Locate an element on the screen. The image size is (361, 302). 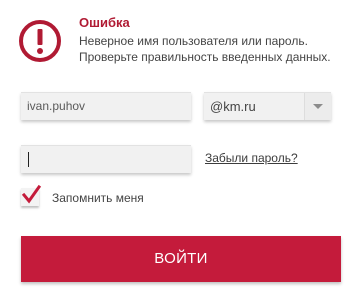
domain-select: @km.ru is located at coordinates (267, 106).